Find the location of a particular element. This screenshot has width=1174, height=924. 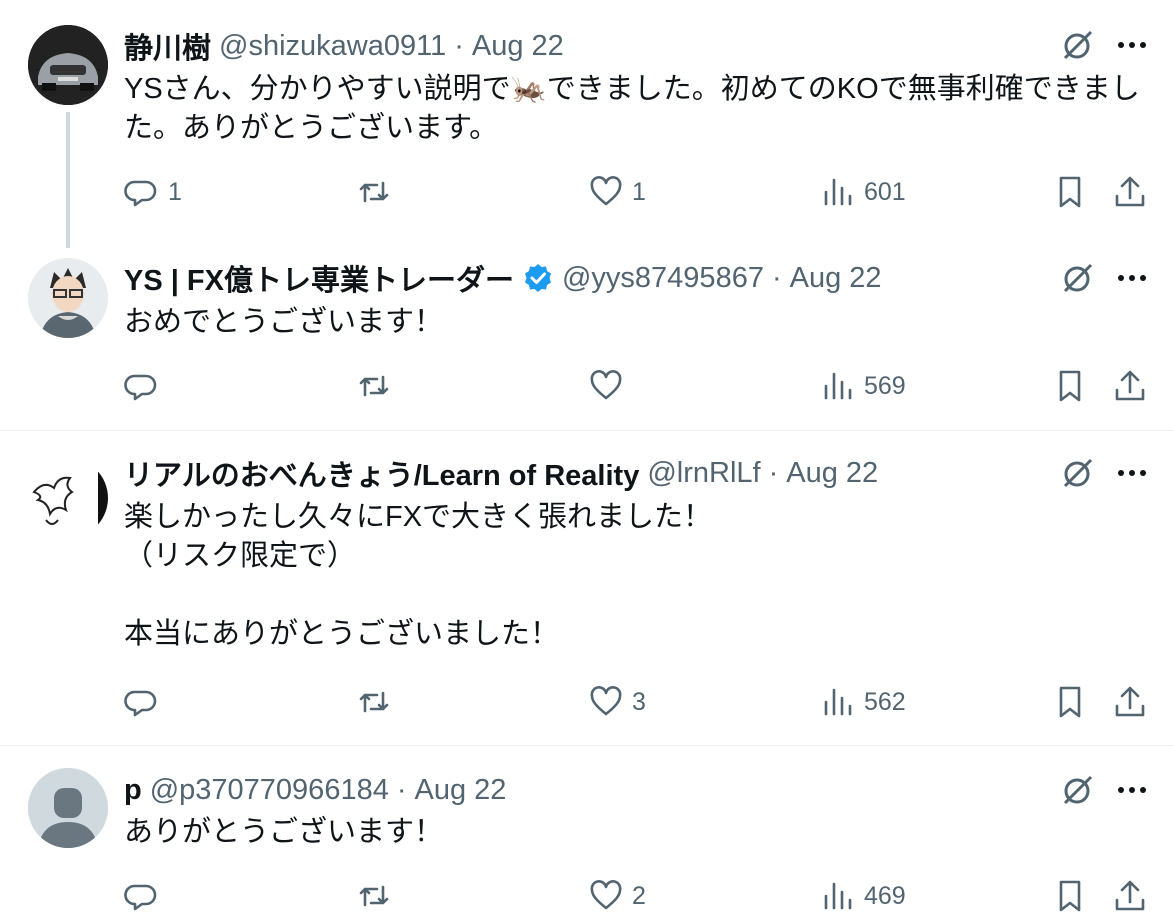

views-count: 562 is located at coordinates (885, 701).